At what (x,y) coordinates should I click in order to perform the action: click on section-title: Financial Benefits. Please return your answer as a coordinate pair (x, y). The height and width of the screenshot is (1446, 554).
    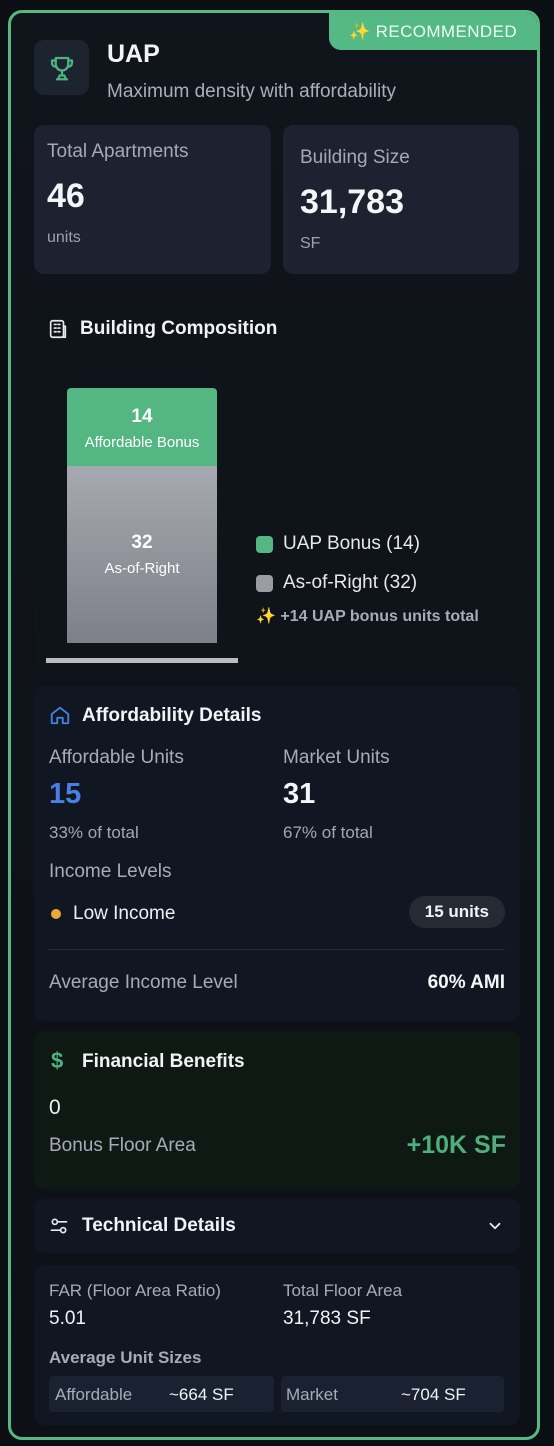
    Looking at the image, I should click on (163, 1061).